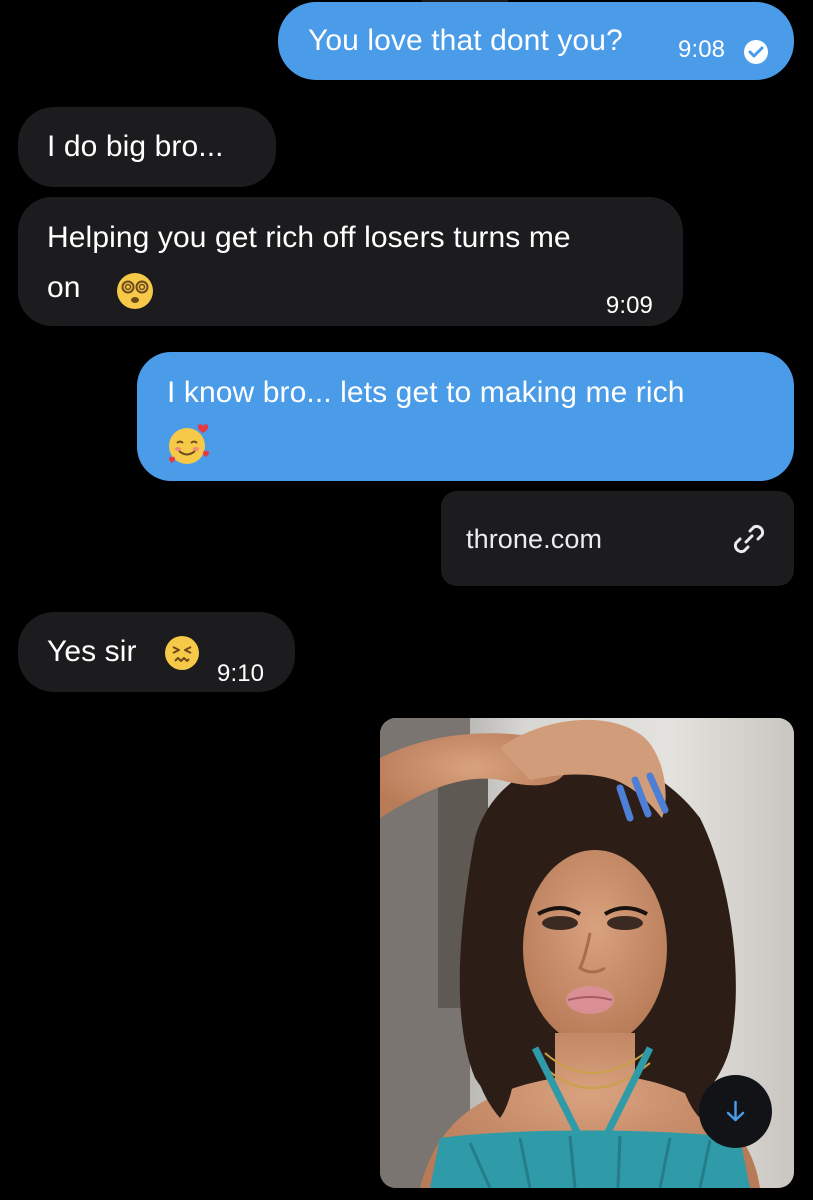  I want to click on message-incoming: Yes sir 9:10, so click(156, 652).